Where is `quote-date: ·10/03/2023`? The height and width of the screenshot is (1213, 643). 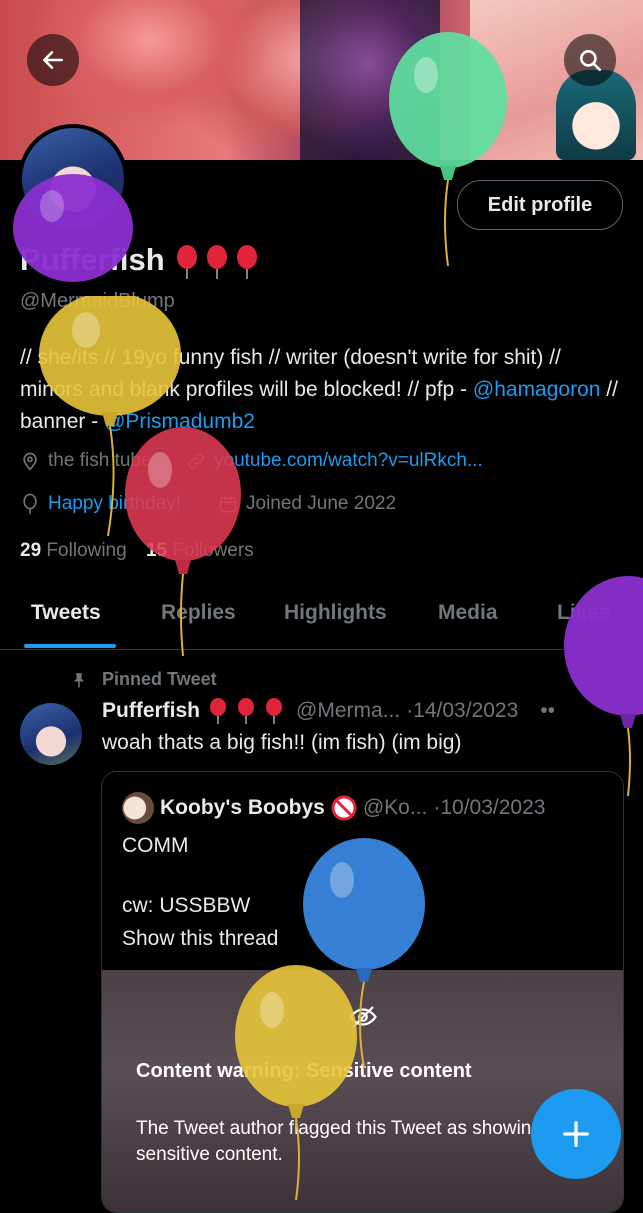
quote-date: ·10/03/2023 is located at coordinates (489, 807).